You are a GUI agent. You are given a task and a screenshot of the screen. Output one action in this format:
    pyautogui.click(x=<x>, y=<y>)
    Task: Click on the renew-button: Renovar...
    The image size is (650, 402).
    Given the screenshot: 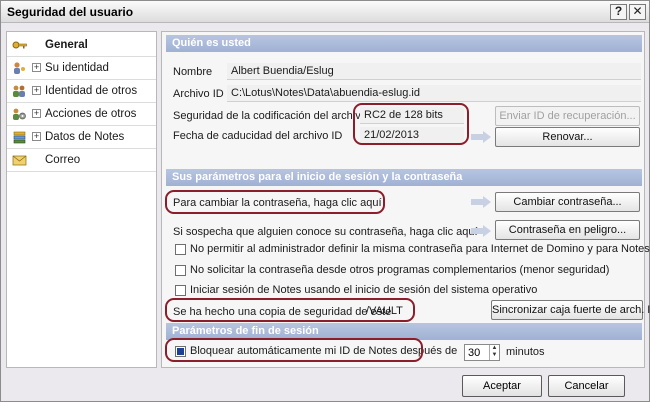 What is the action you would take?
    pyautogui.click(x=567, y=137)
    